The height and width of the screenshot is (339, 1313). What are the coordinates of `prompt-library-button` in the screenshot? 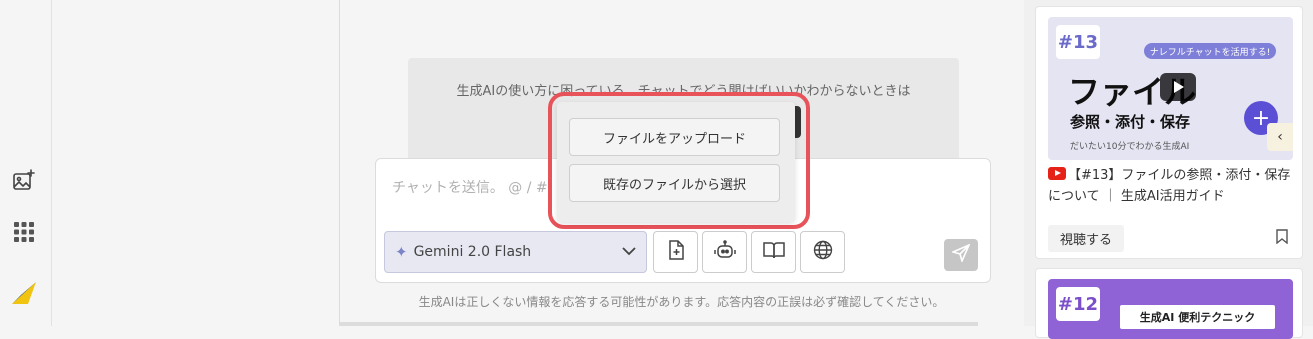 It's located at (773, 252).